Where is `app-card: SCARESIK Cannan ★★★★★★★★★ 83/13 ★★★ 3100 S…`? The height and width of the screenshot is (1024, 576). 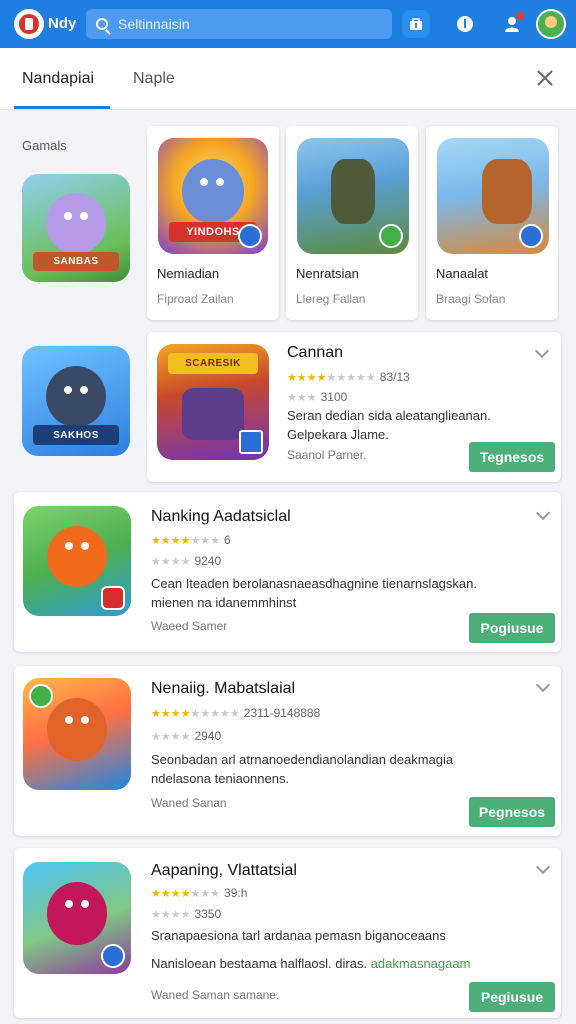
app-card: SCARESIK Cannan ★★★★★★★★★ 83/13 ★★★ 3100 S… is located at coordinates (354, 407).